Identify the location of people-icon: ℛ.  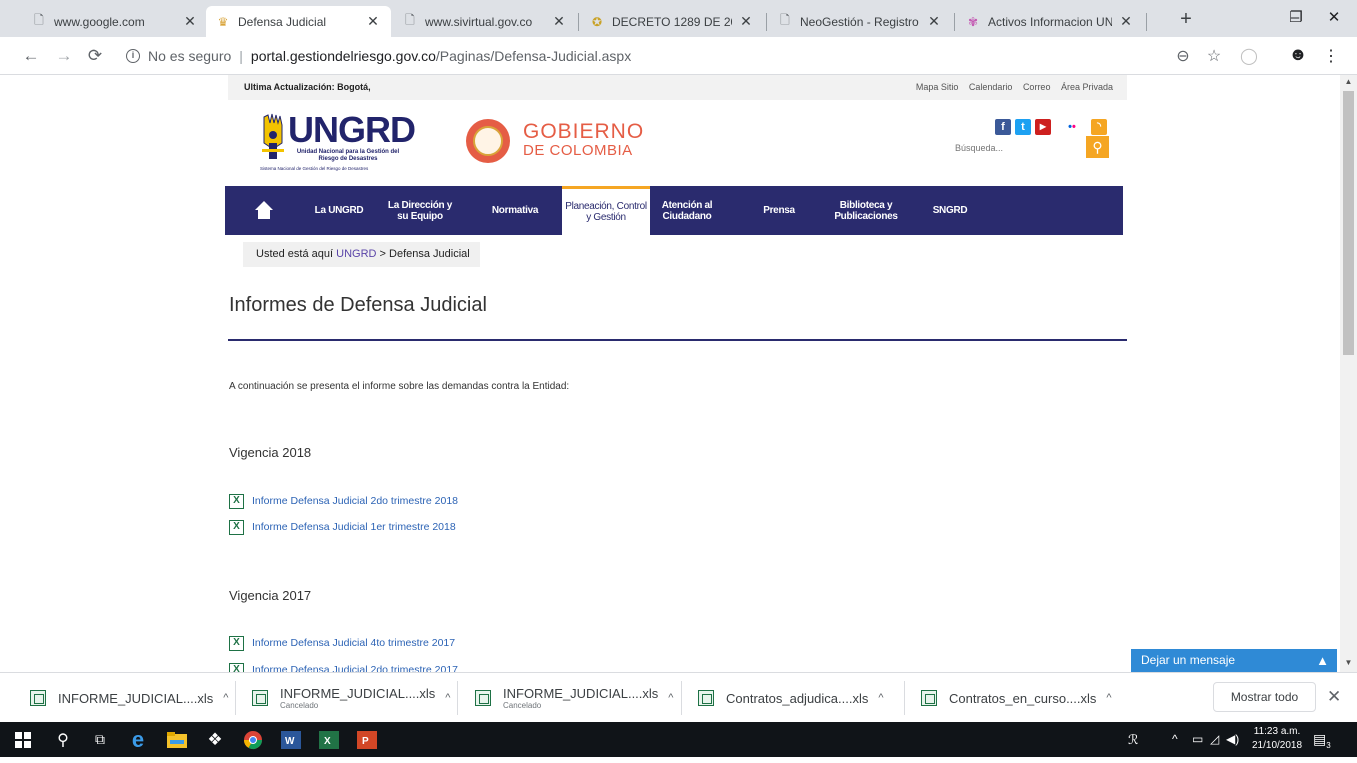
(1133, 739).